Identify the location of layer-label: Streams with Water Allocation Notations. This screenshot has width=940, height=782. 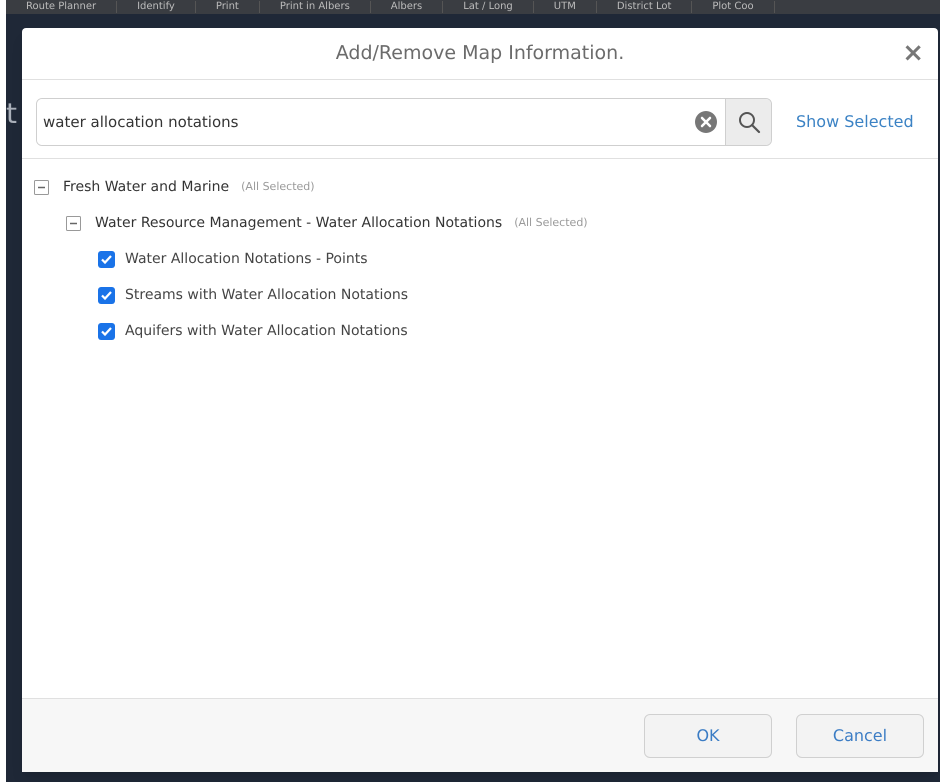
(266, 295).